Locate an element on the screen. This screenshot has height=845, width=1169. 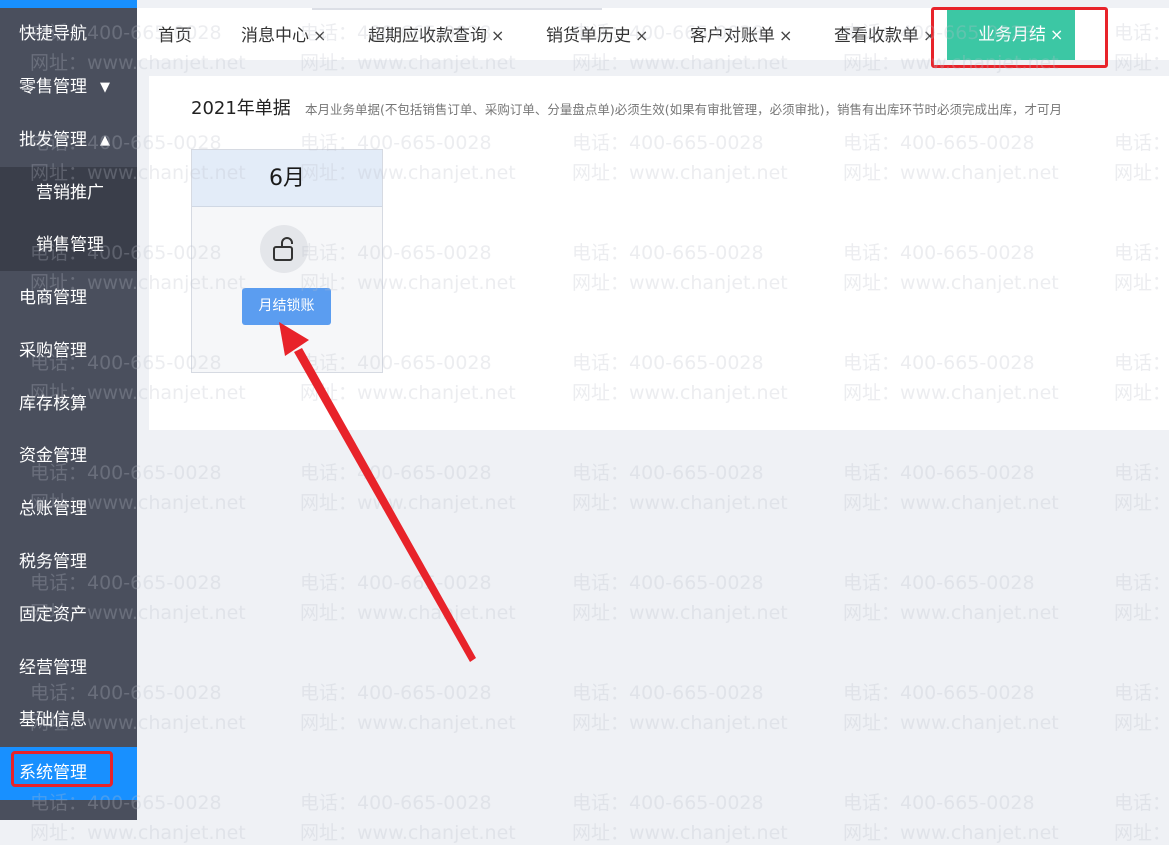
wholesale-submenu: 营销推广 销售管理 is located at coordinates (68, 219).